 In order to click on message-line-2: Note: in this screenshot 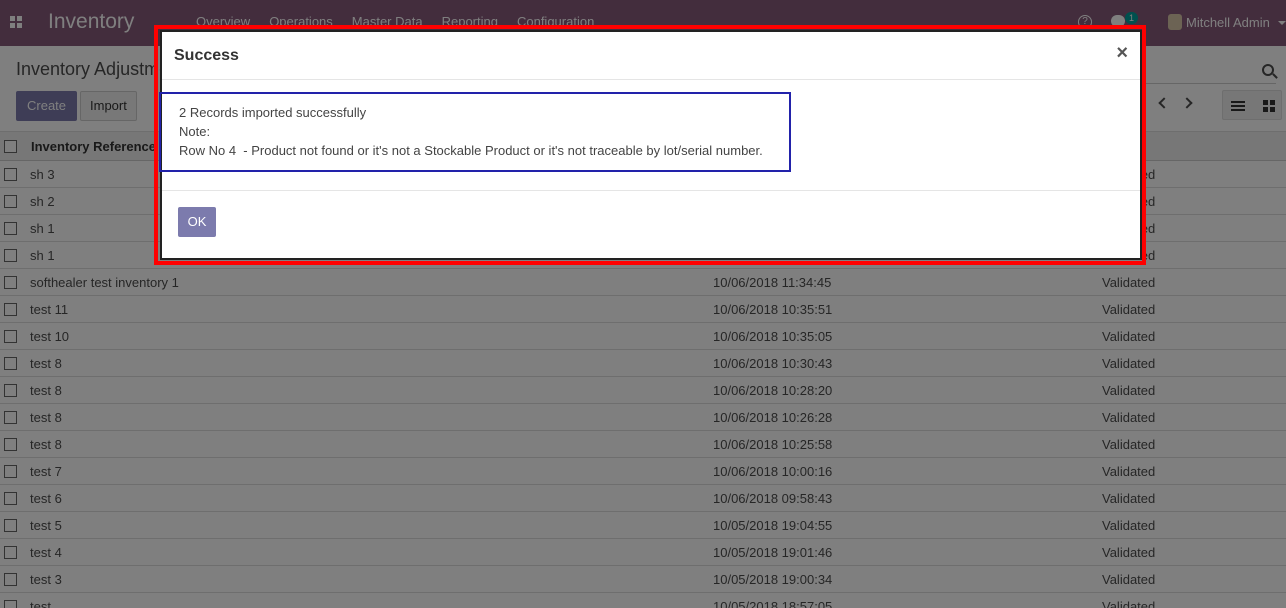, I will do `click(195, 131)`.